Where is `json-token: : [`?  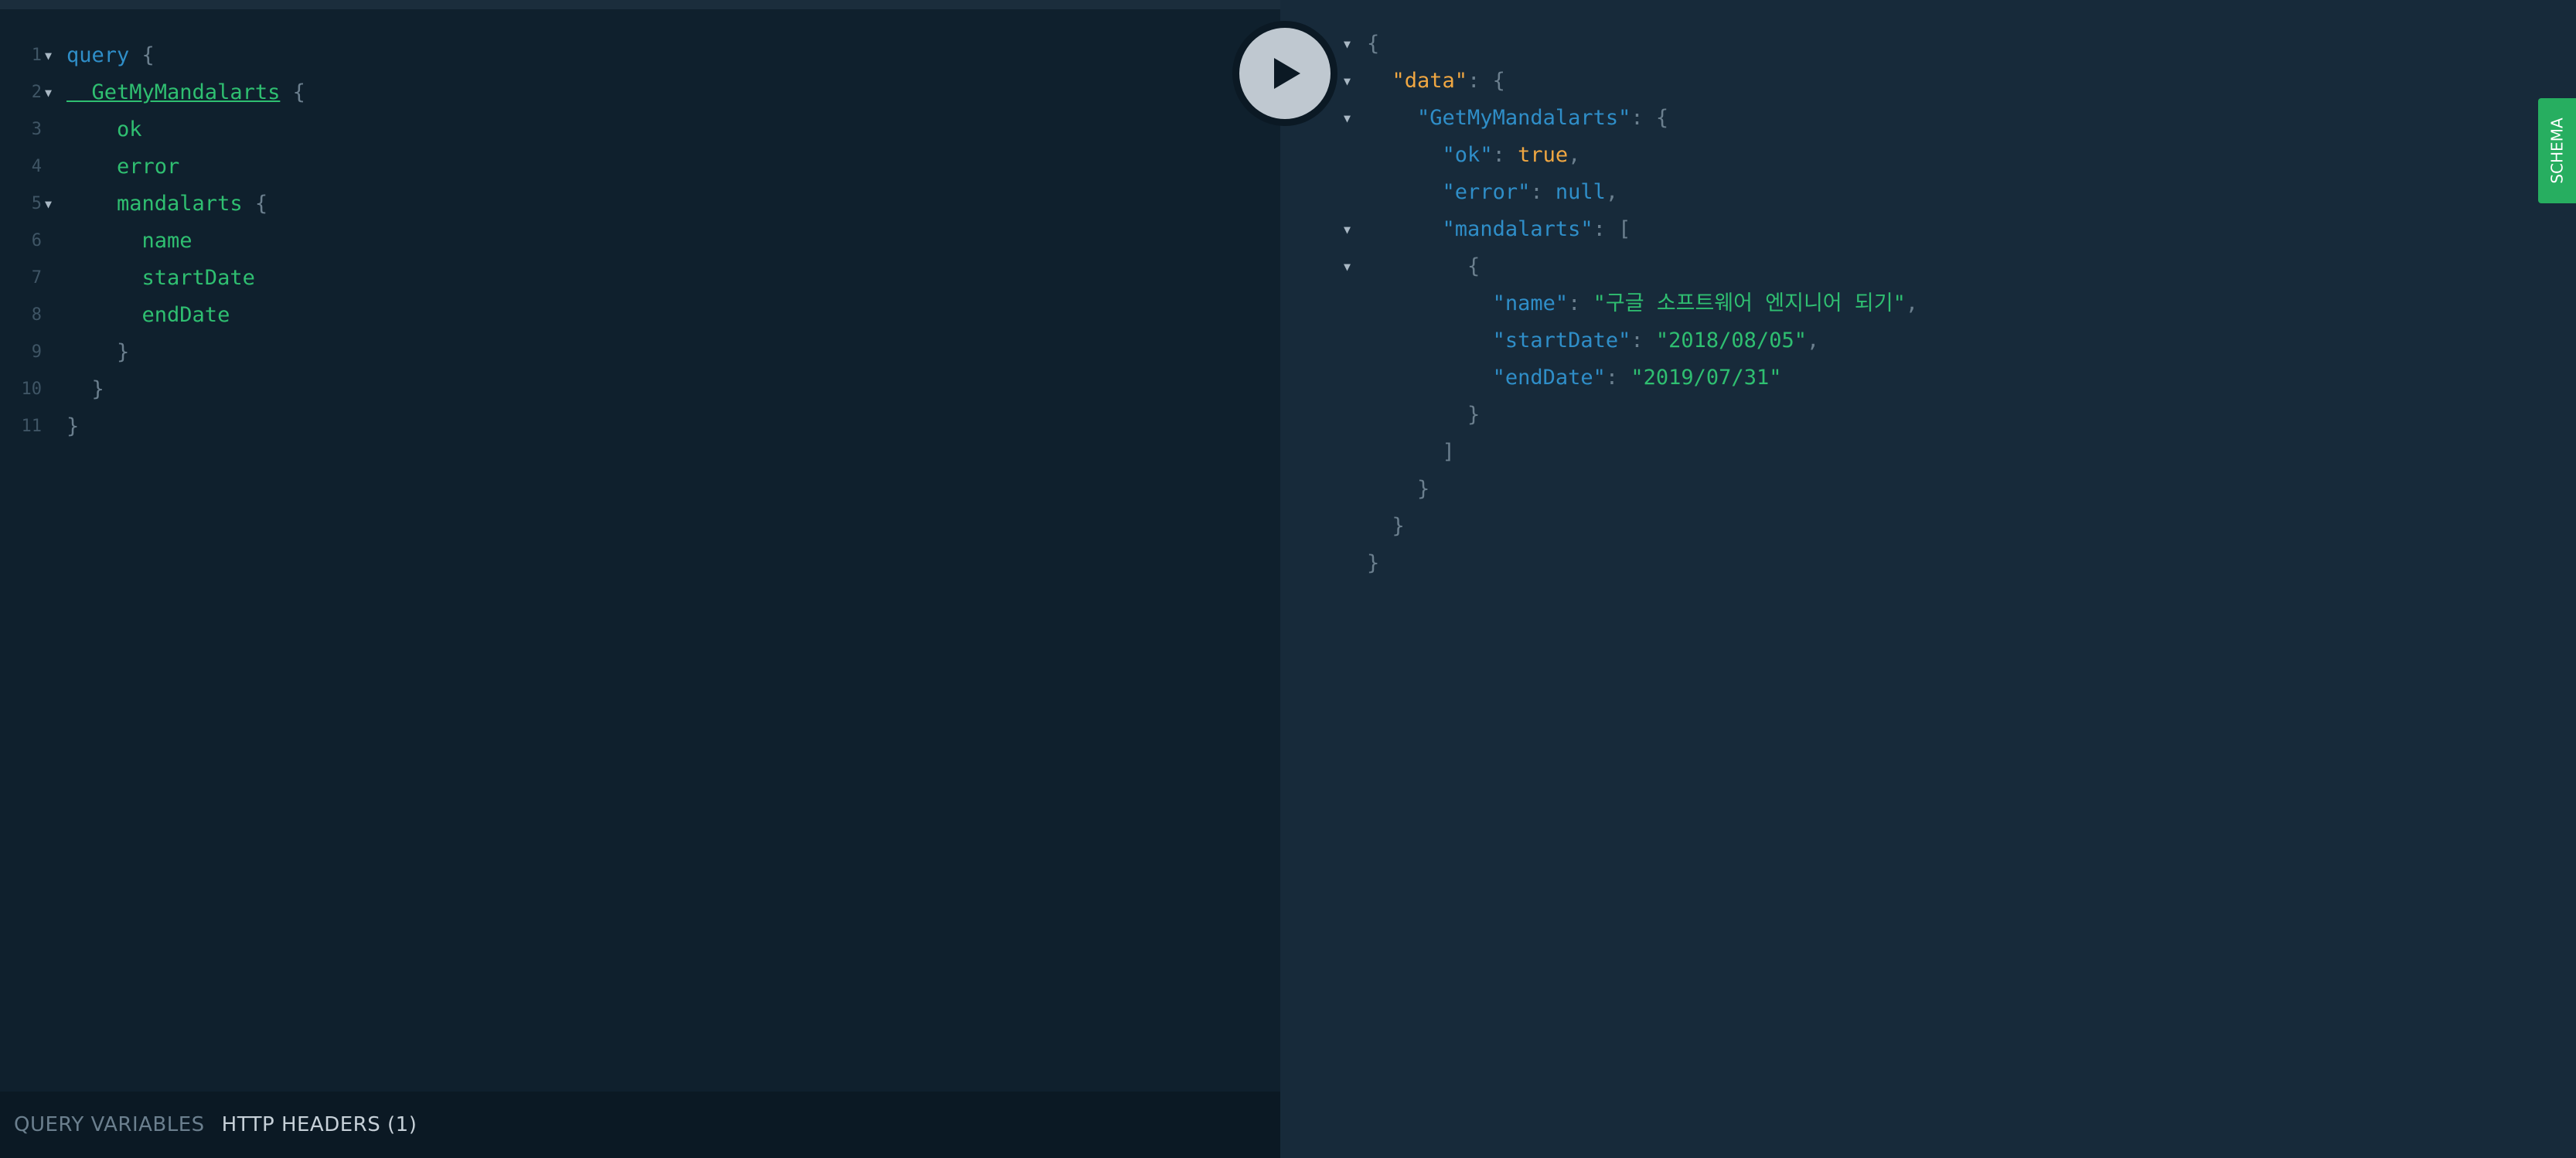
json-token: : [ is located at coordinates (1612, 229).